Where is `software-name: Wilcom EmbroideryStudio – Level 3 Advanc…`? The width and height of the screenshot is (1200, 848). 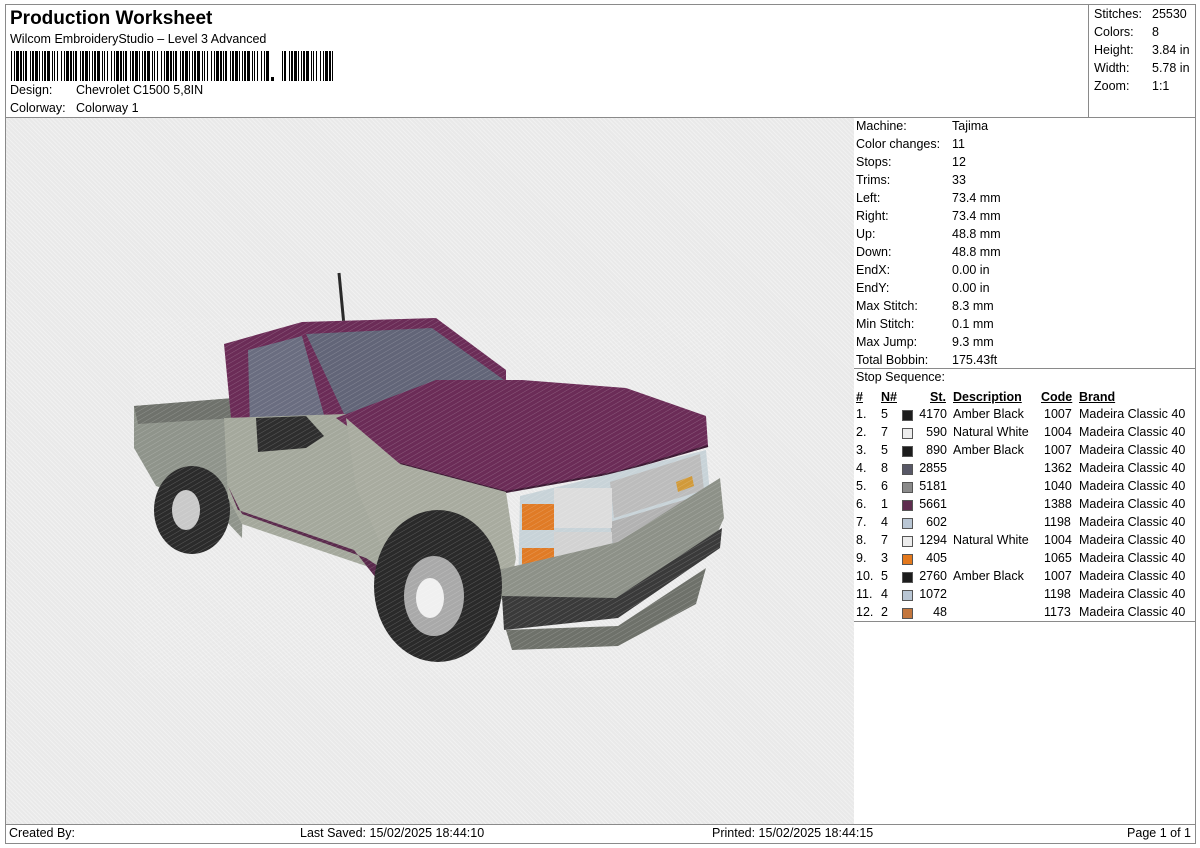
software-name: Wilcom EmbroideryStudio – Level 3 Advanc… is located at coordinates (138, 39).